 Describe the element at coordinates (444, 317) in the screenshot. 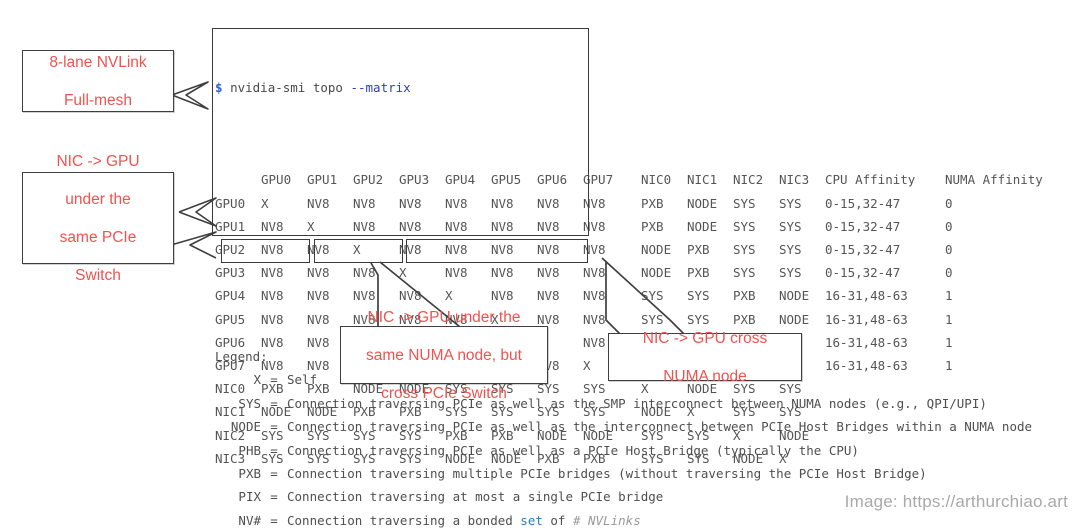

I see `callout-same-numa-line1: NIC -> GPU under the` at that location.